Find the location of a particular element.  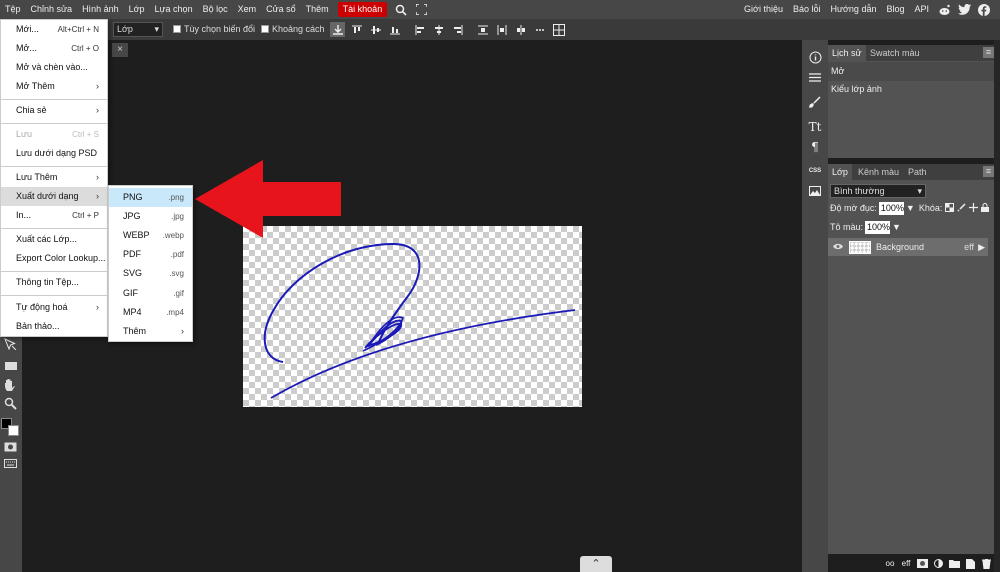

menu-account: Tài khoản is located at coordinates (362, 9).